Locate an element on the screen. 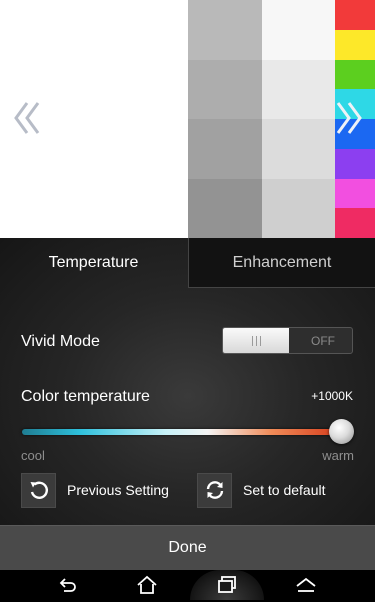 Image resolution: width=375 pixels, height=602 pixels. vivid-mode-toggle: OFF is located at coordinates (287, 340).